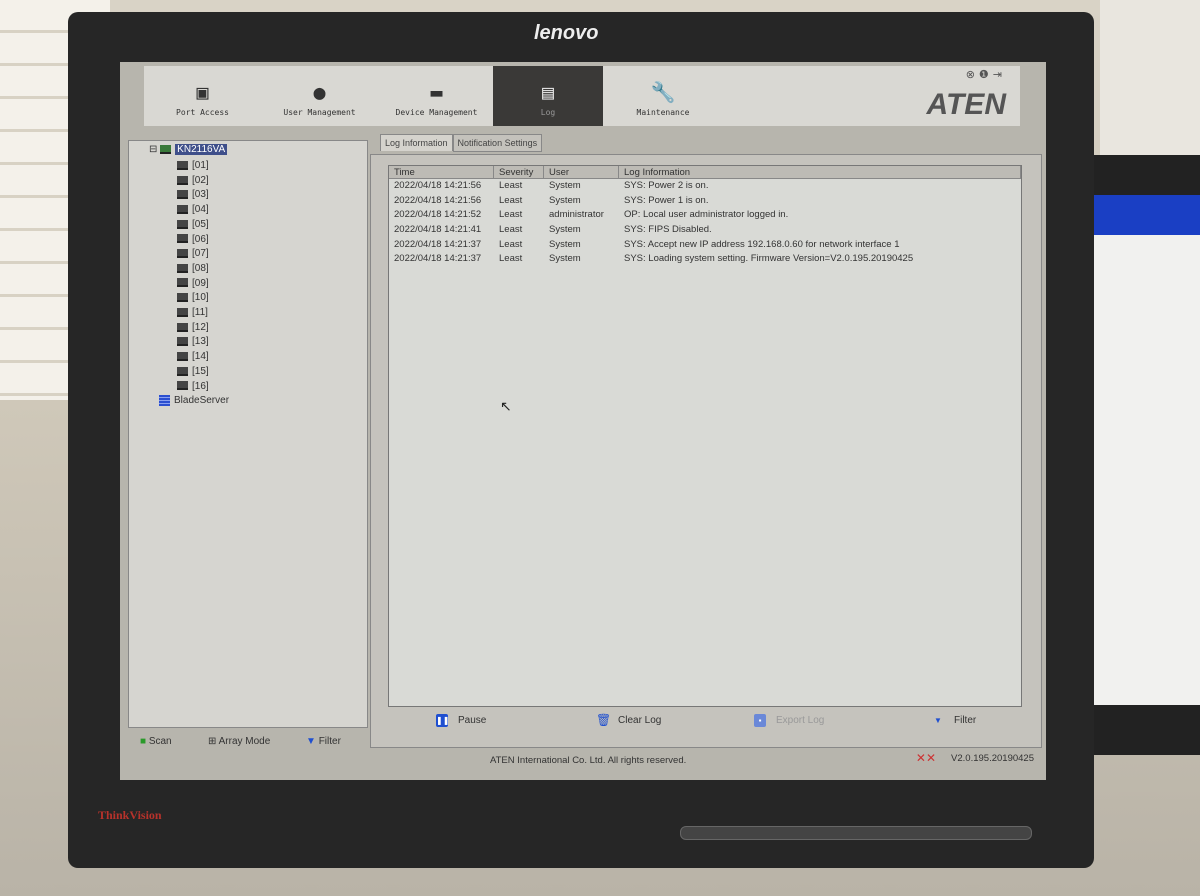 The height and width of the screenshot is (896, 1200). Describe the element at coordinates (506, 406) in the screenshot. I see `mouse-cursor-icon: ↖` at that location.